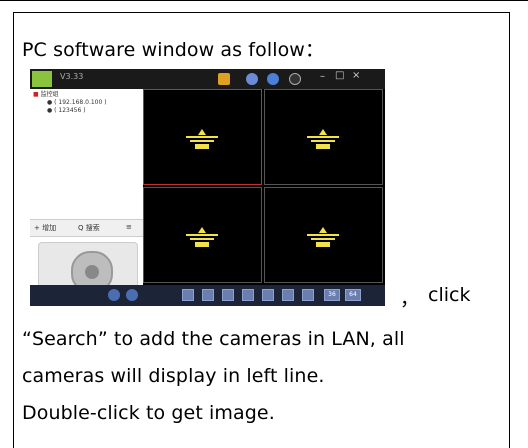  I want to click on help-icon, so click(295, 79).